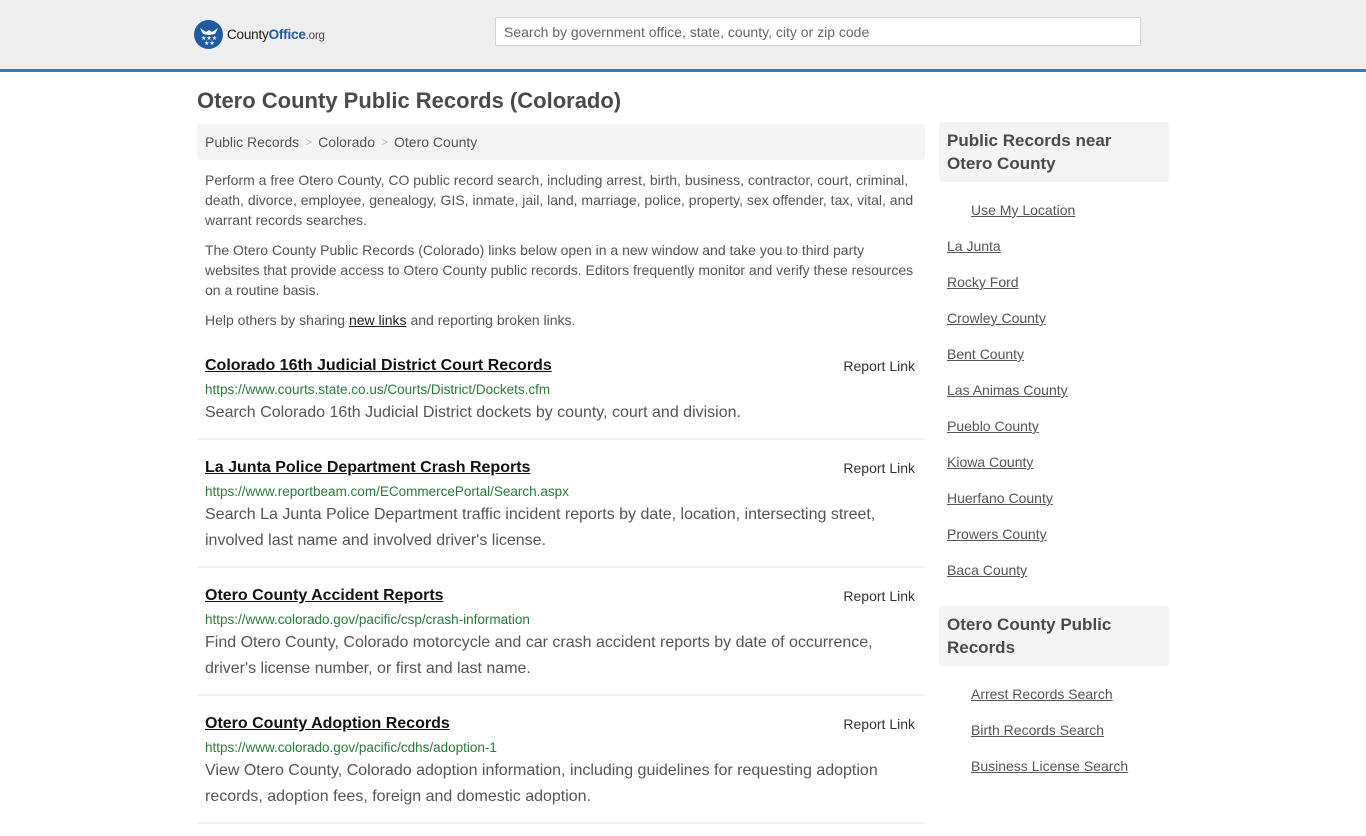  I want to click on logo-text: CountyOffice.org, so click(276, 34).